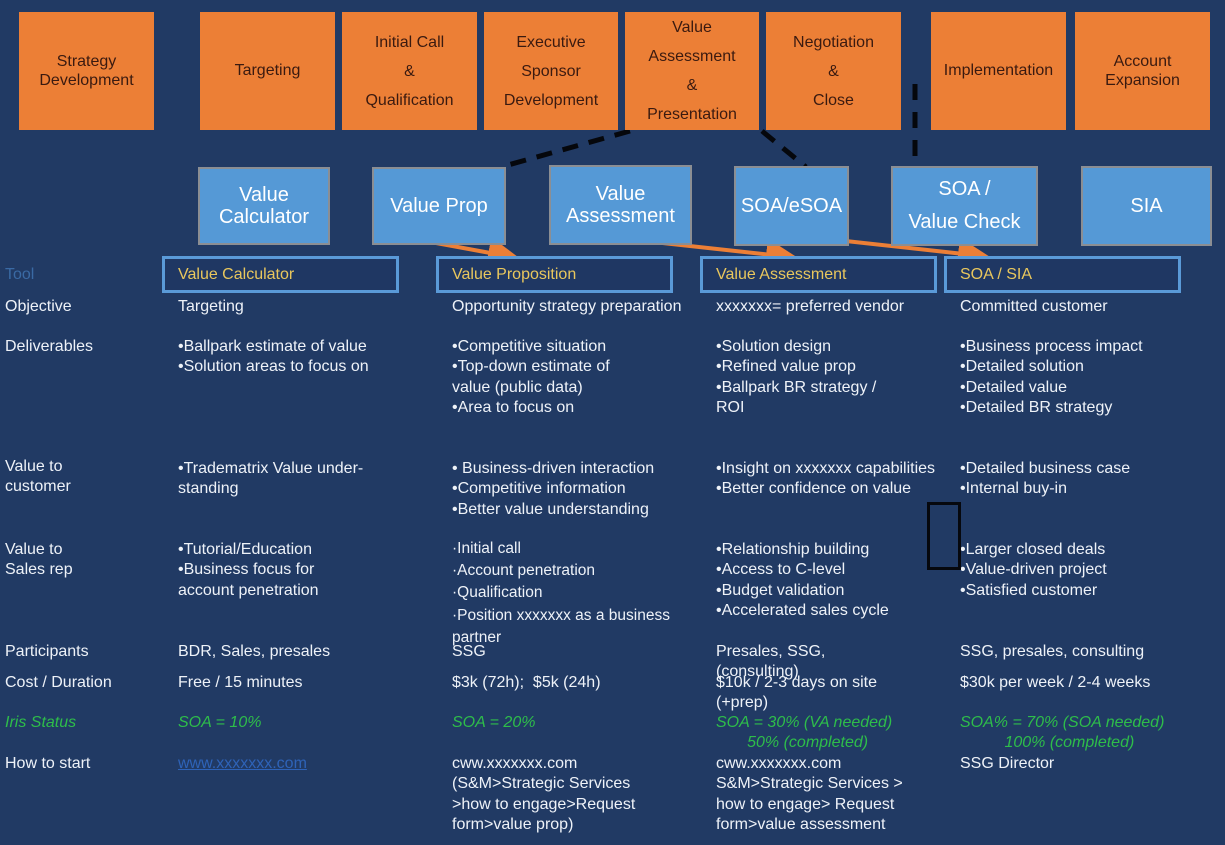 This screenshot has width=1225, height=845. What do you see at coordinates (280, 274) in the screenshot?
I see `tool-header-value-calculator: Value Calculator` at bounding box center [280, 274].